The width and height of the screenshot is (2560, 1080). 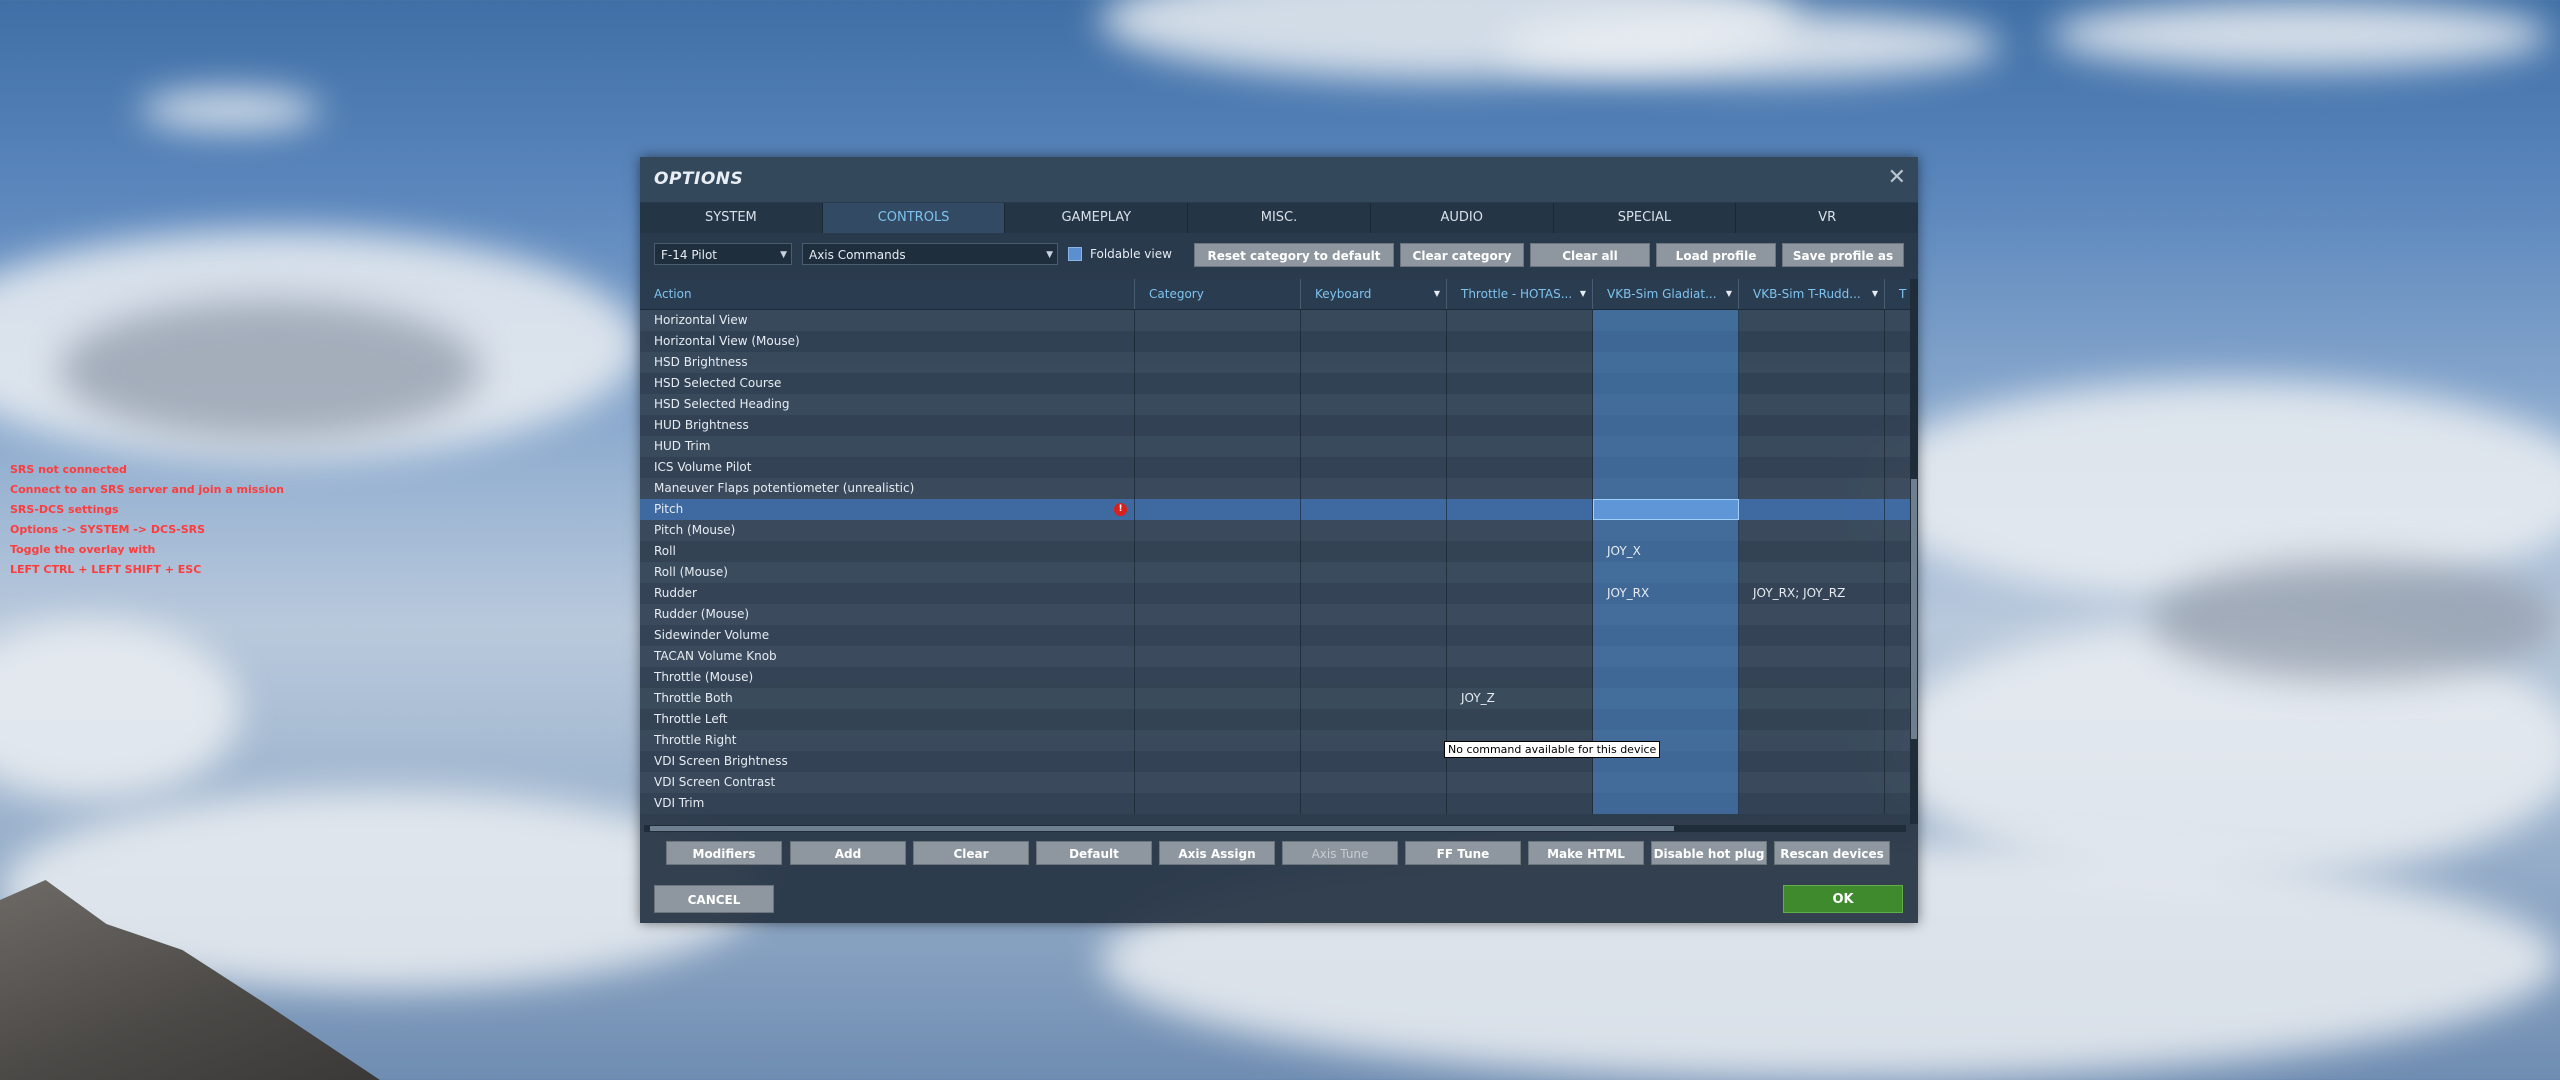 What do you see at coordinates (1463, 853) in the screenshot?
I see `ff-tune-button: FF Tune` at bounding box center [1463, 853].